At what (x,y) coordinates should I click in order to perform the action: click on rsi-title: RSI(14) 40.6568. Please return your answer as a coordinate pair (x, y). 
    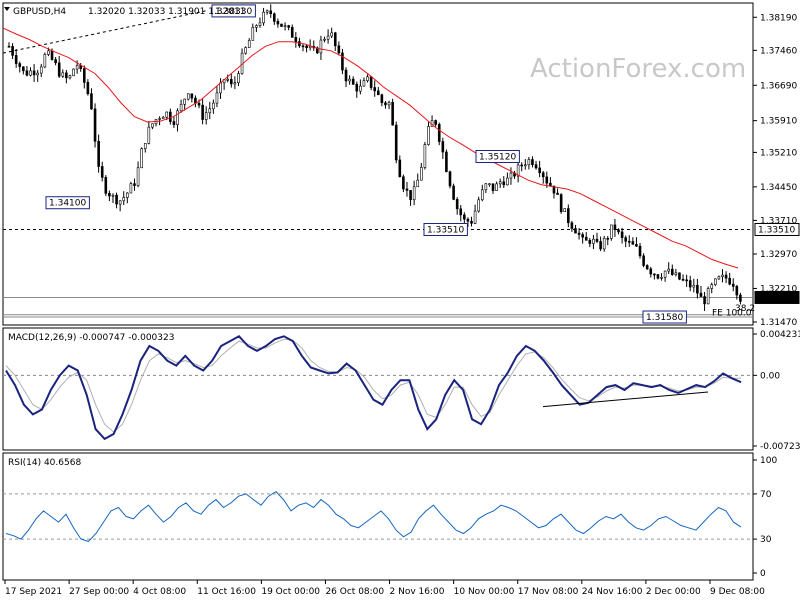
    Looking at the image, I should click on (44, 463).